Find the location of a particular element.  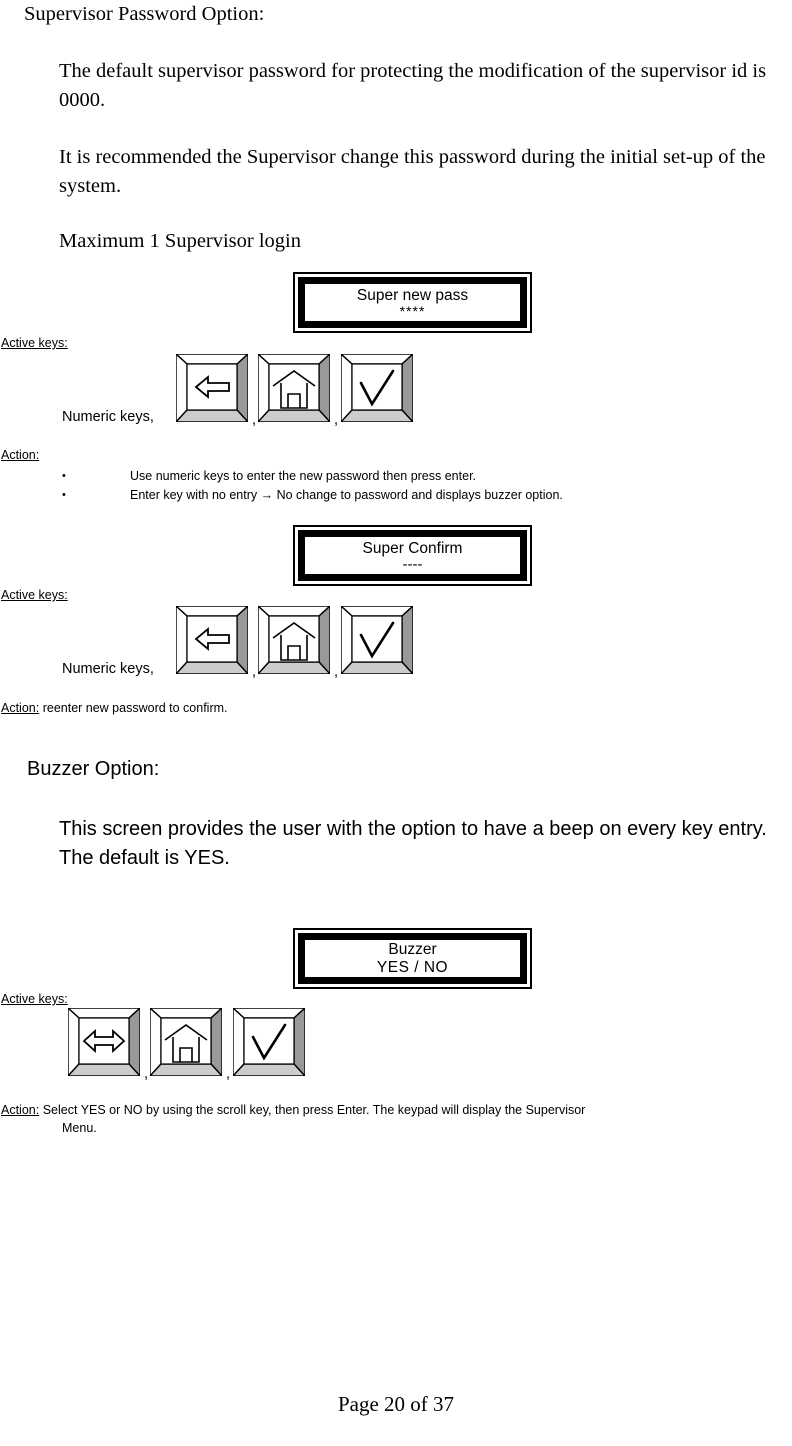

numeric-keys-label-1: Numeric keys, is located at coordinates (108, 417).